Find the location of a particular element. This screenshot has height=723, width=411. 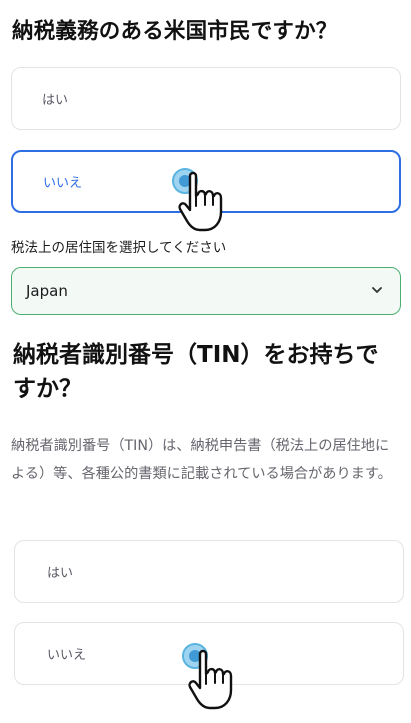

tin-question-title: 納税者識別番号（TIN）をお持ちですか？ is located at coordinates (196, 372).